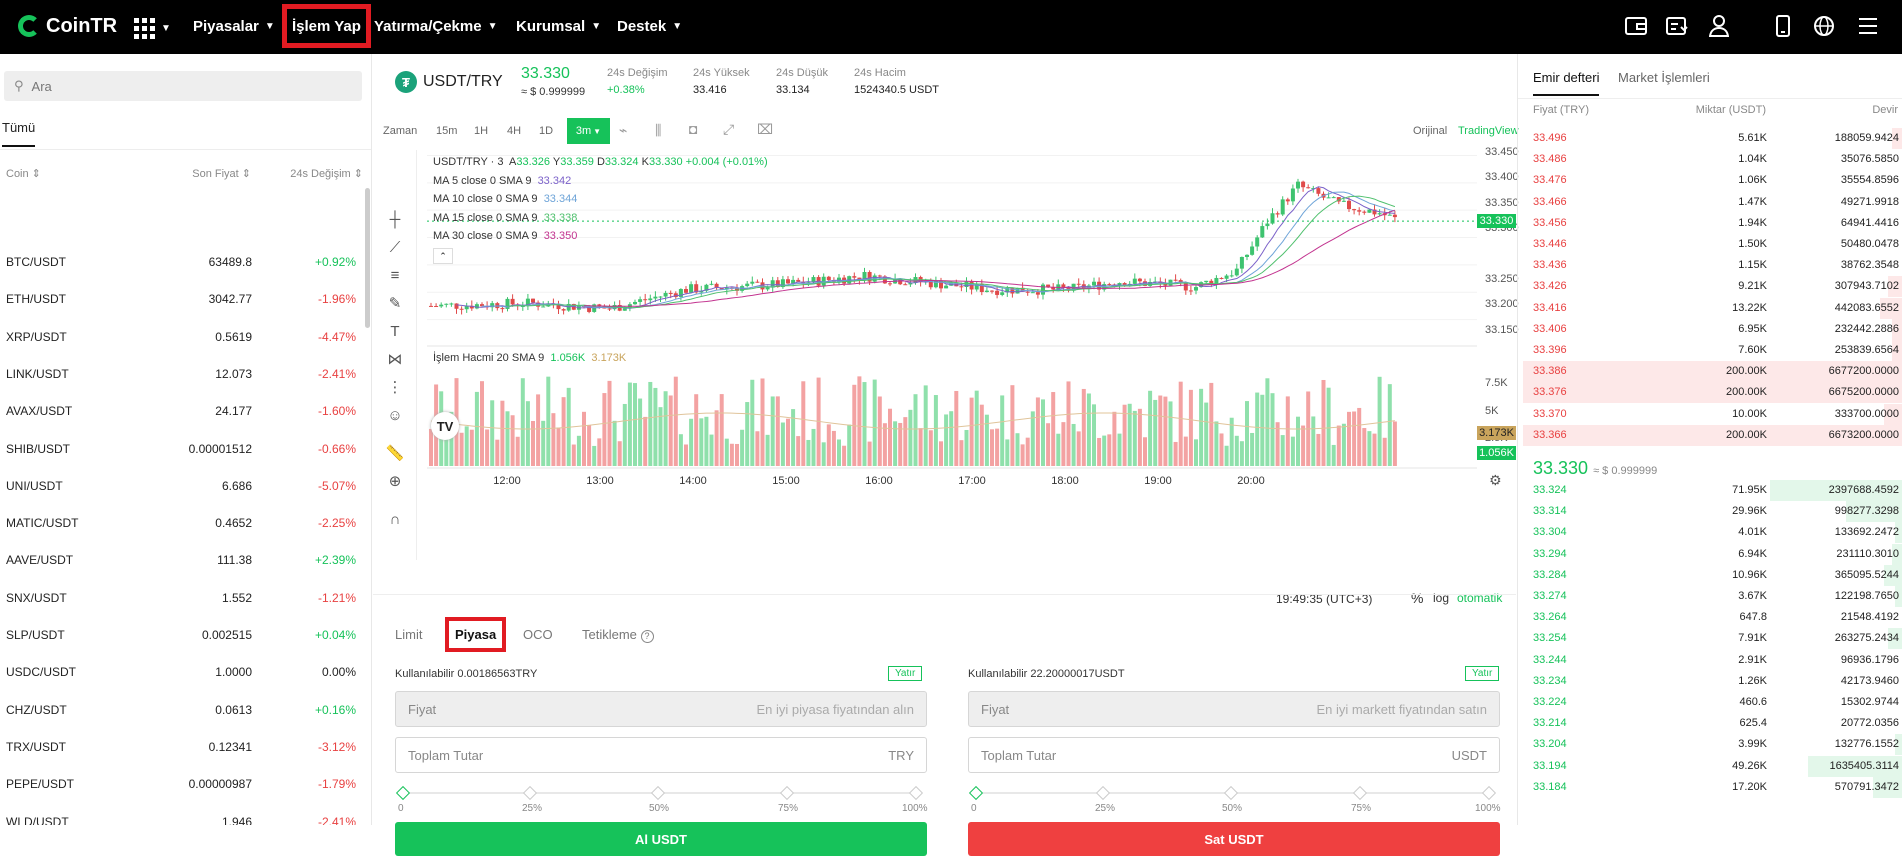 The width and height of the screenshot is (1902, 856). I want to click on column-header-change: 24s Değişim ⇕, so click(326, 173).